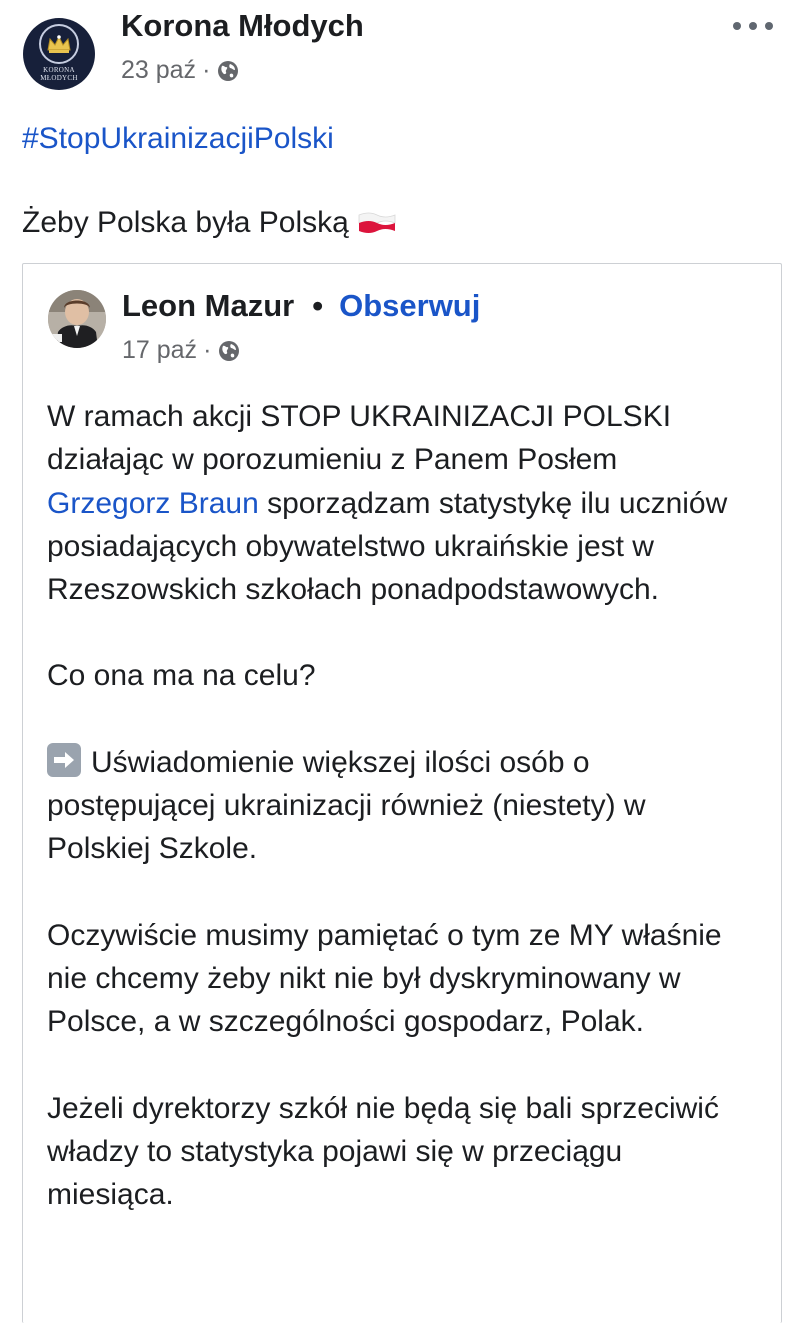 The height and width of the screenshot is (1323, 803). Describe the element at coordinates (59, 74) in the screenshot. I see `avatar-logo-text: KORONA MŁODYCH` at that location.